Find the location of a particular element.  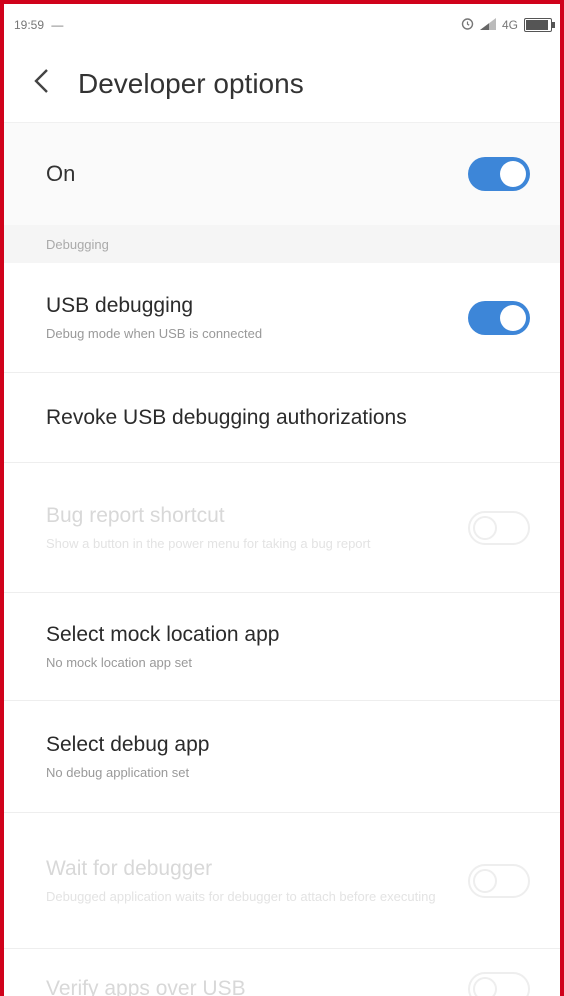

developer-options-toggle is located at coordinates (499, 174).